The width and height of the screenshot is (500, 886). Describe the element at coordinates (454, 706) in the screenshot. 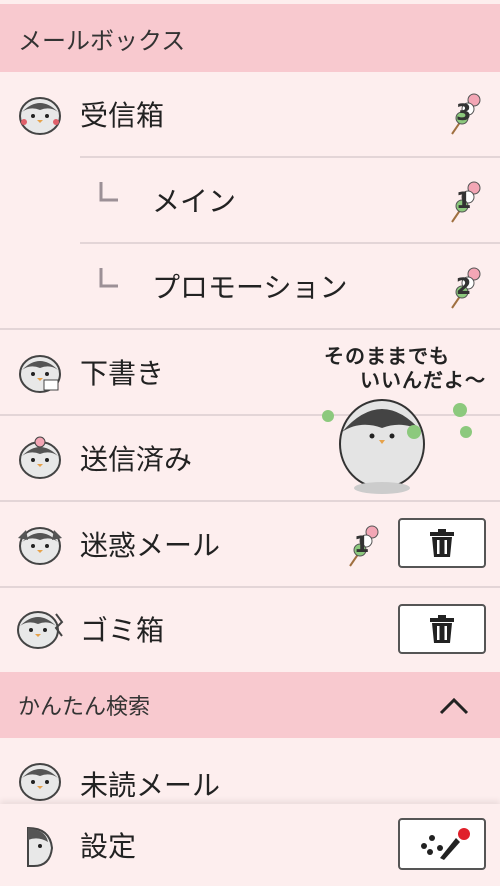

I see `chevron-up-icon` at that location.